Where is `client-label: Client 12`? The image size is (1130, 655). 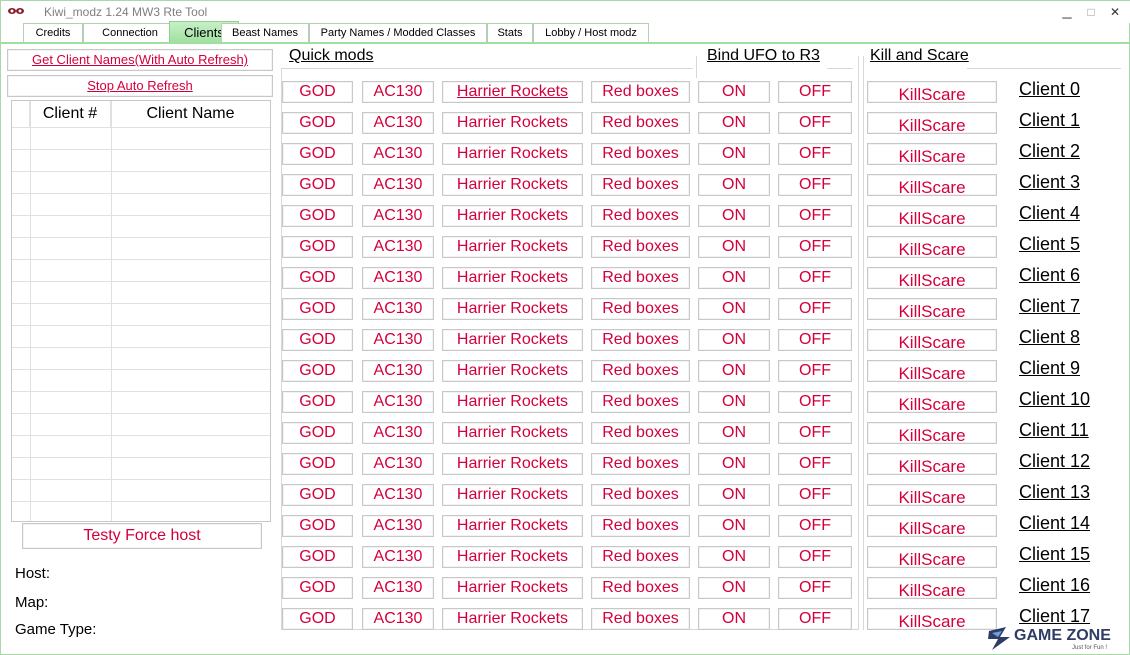 client-label: Client 12 is located at coordinates (1054, 461).